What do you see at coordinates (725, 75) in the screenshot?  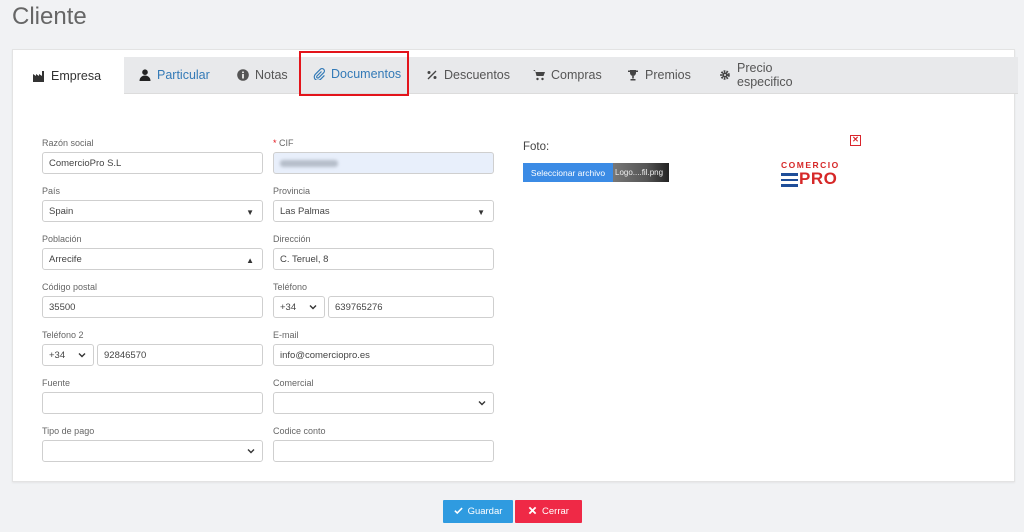 I see `gear-icon` at bounding box center [725, 75].